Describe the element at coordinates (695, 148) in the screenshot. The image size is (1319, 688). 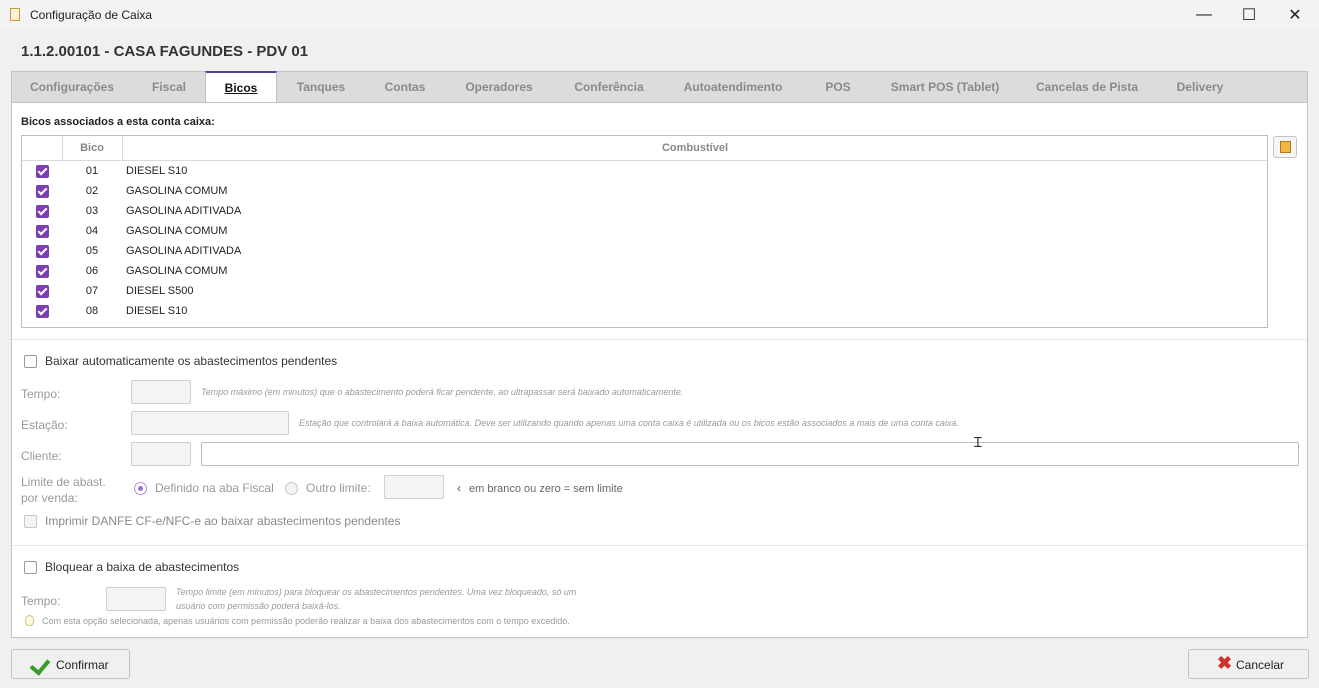
I see `header-combustivel: Combustível` at that location.